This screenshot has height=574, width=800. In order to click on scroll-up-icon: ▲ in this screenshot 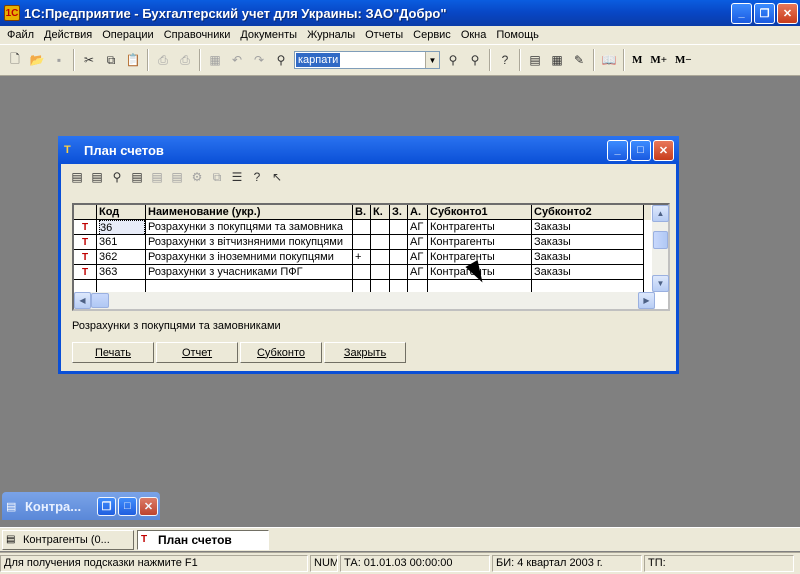, I will do `click(660, 213)`.